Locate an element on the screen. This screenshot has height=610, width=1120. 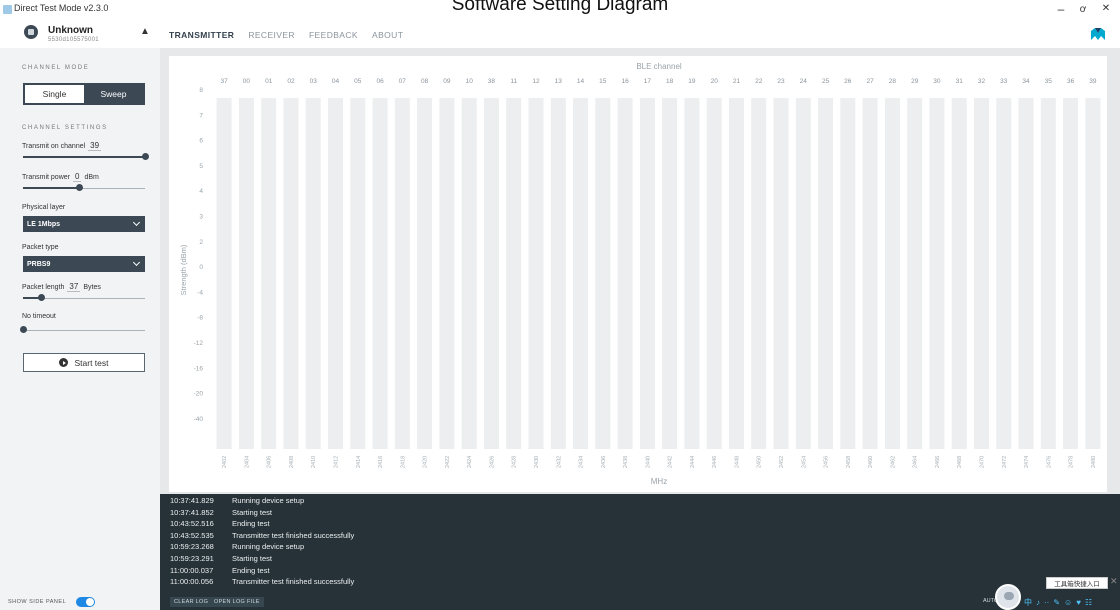
frequency-tick-label: 2406 is located at coordinates (270, 462).